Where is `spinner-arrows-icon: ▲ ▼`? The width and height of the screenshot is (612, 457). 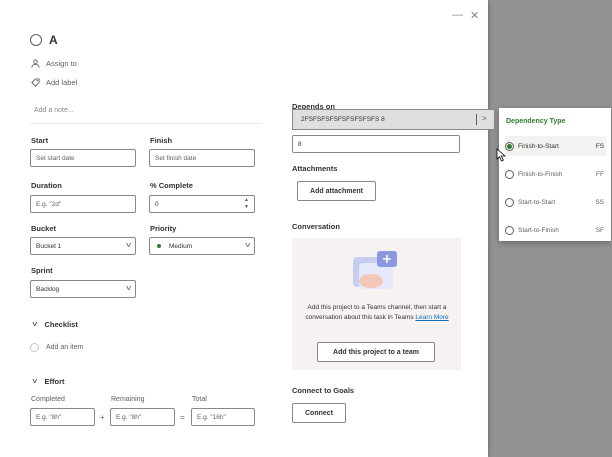
spinner-arrows-icon: ▲ ▼ is located at coordinates (246, 204).